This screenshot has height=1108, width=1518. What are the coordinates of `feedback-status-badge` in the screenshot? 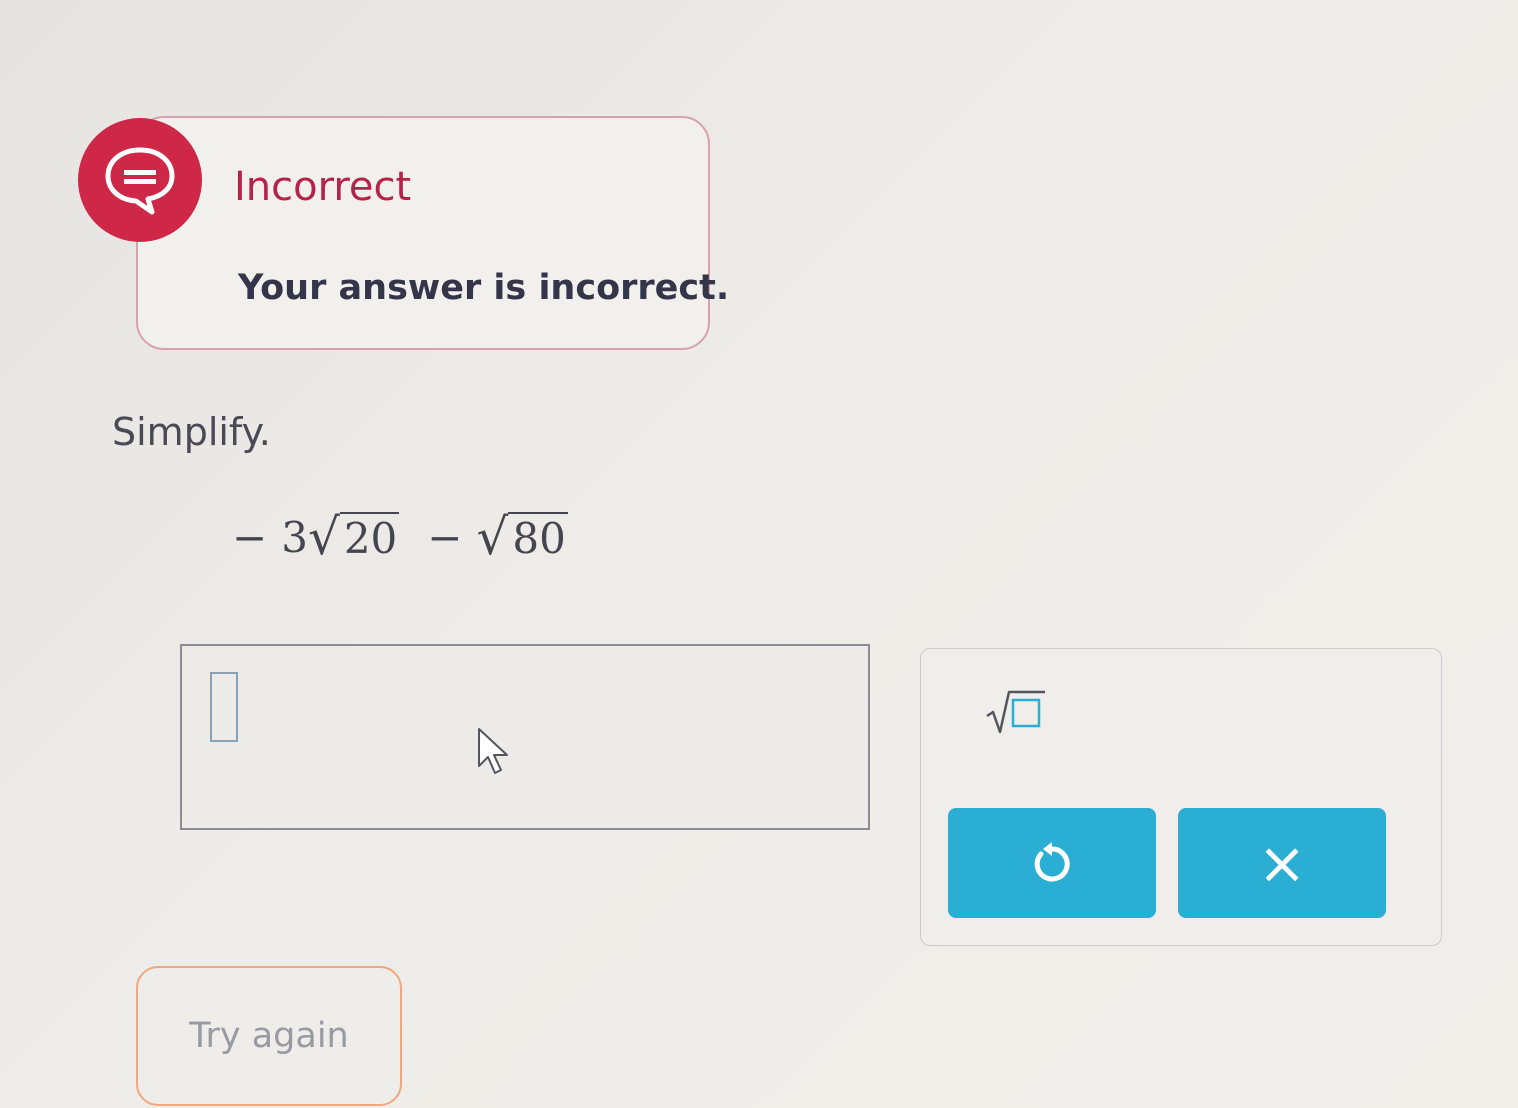 It's located at (140, 180).